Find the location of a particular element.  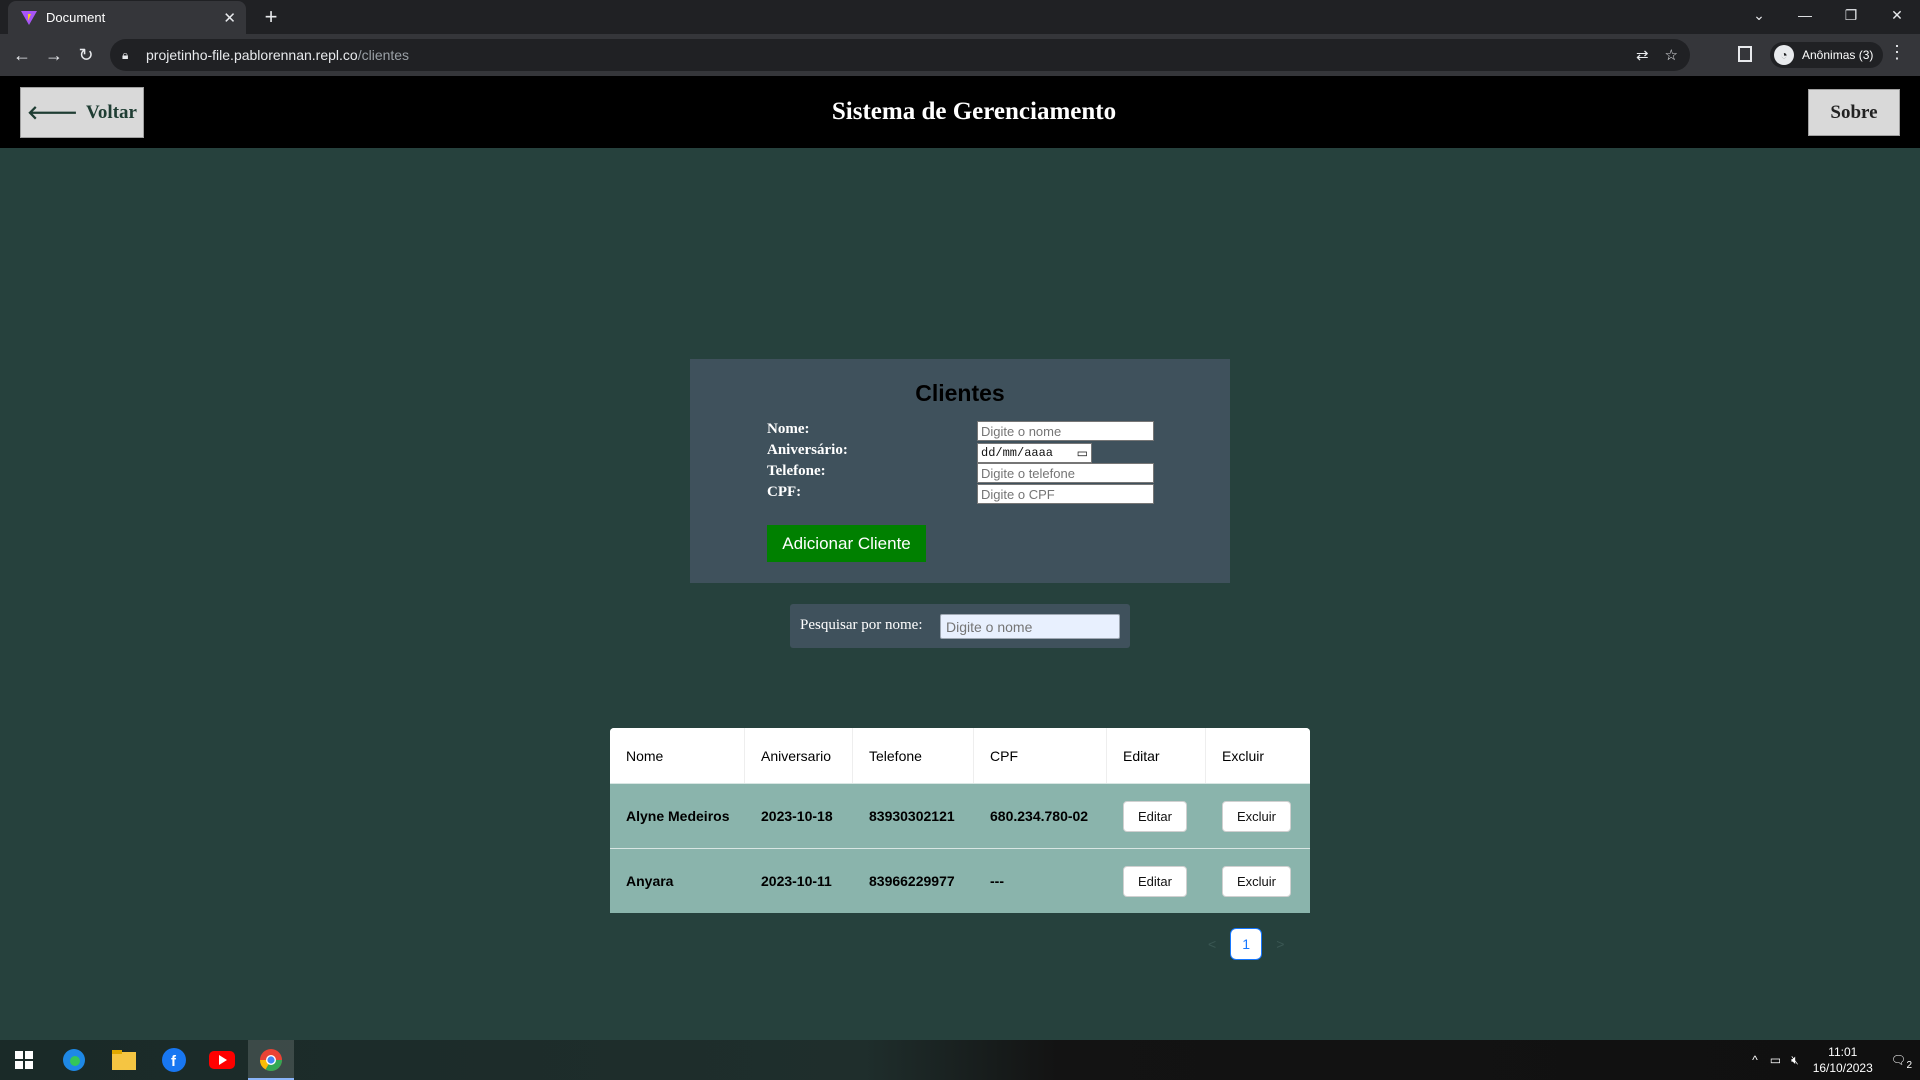

header-telefone: Telefone is located at coordinates (913, 755).